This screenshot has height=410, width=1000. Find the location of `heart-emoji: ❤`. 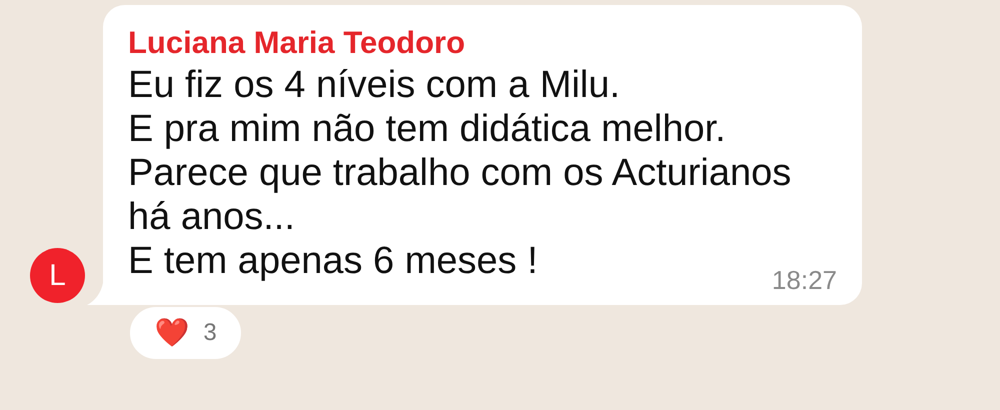

heart-emoji: ❤ is located at coordinates (172, 333).